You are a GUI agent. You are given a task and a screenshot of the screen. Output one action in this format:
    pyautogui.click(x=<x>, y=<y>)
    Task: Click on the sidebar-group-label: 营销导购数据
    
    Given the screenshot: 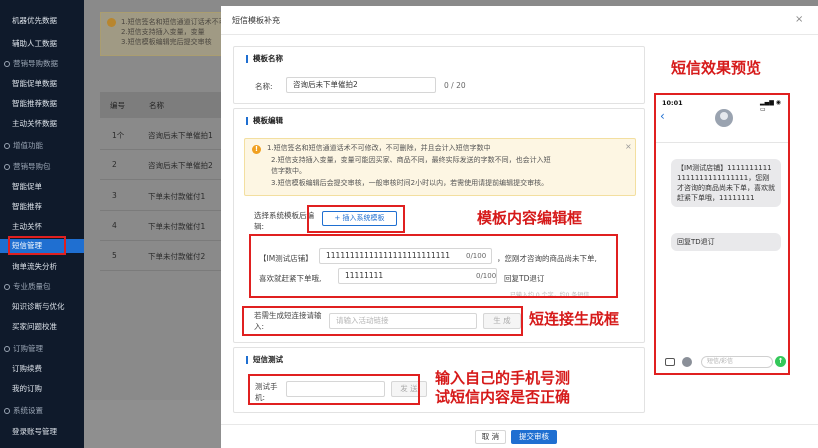 What is the action you would take?
    pyautogui.click(x=35, y=63)
    